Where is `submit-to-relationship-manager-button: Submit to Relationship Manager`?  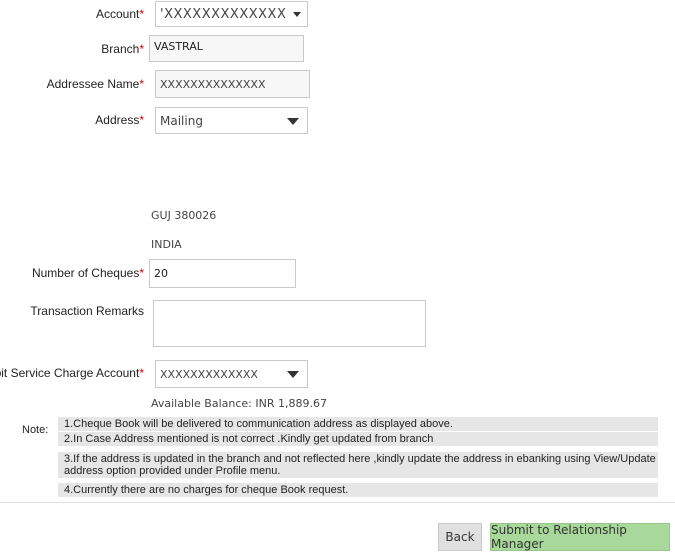 submit-to-relationship-manager-button: Submit to Relationship Manager is located at coordinates (580, 537).